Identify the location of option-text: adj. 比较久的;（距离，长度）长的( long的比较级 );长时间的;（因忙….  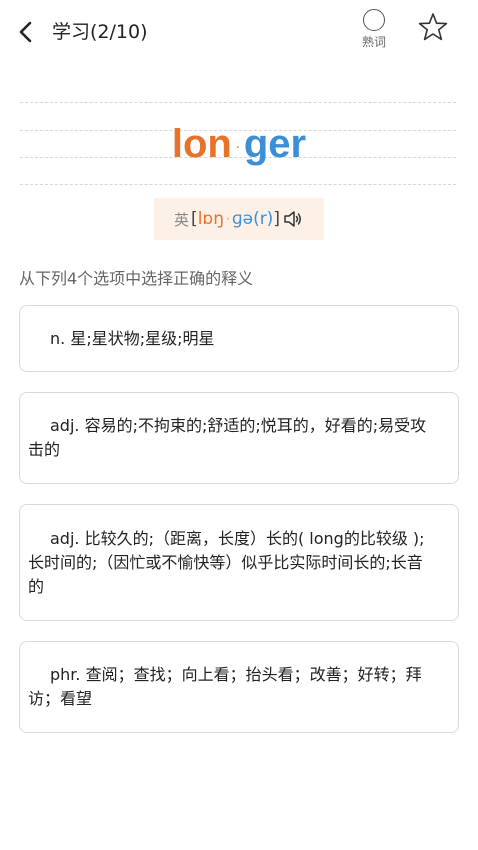
(226, 562).